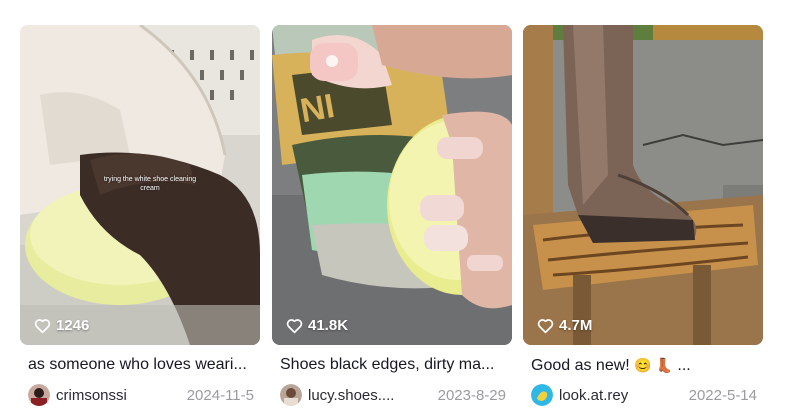 This screenshot has width=788, height=417. I want to click on like-count-value: 1246, so click(73, 325).